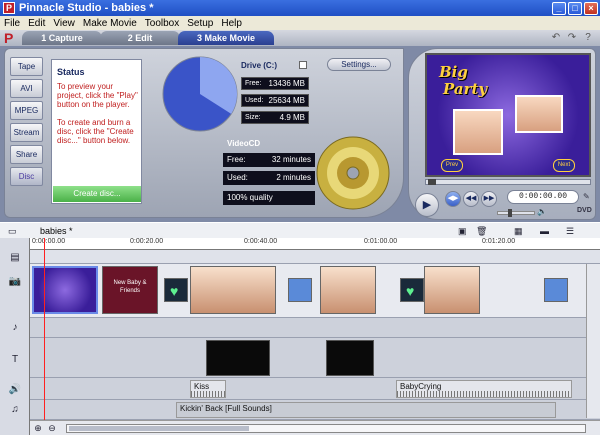 The height and width of the screenshot is (435, 600). Describe the element at coordinates (226, 38) in the screenshot. I see `tab-make-movie: 3 Make Movie` at that location.